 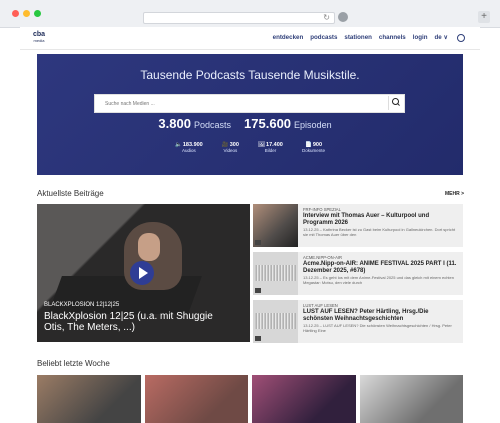 I want to click on images-stat: 🖼17.400 Bilder, so click(x=270, y=147).